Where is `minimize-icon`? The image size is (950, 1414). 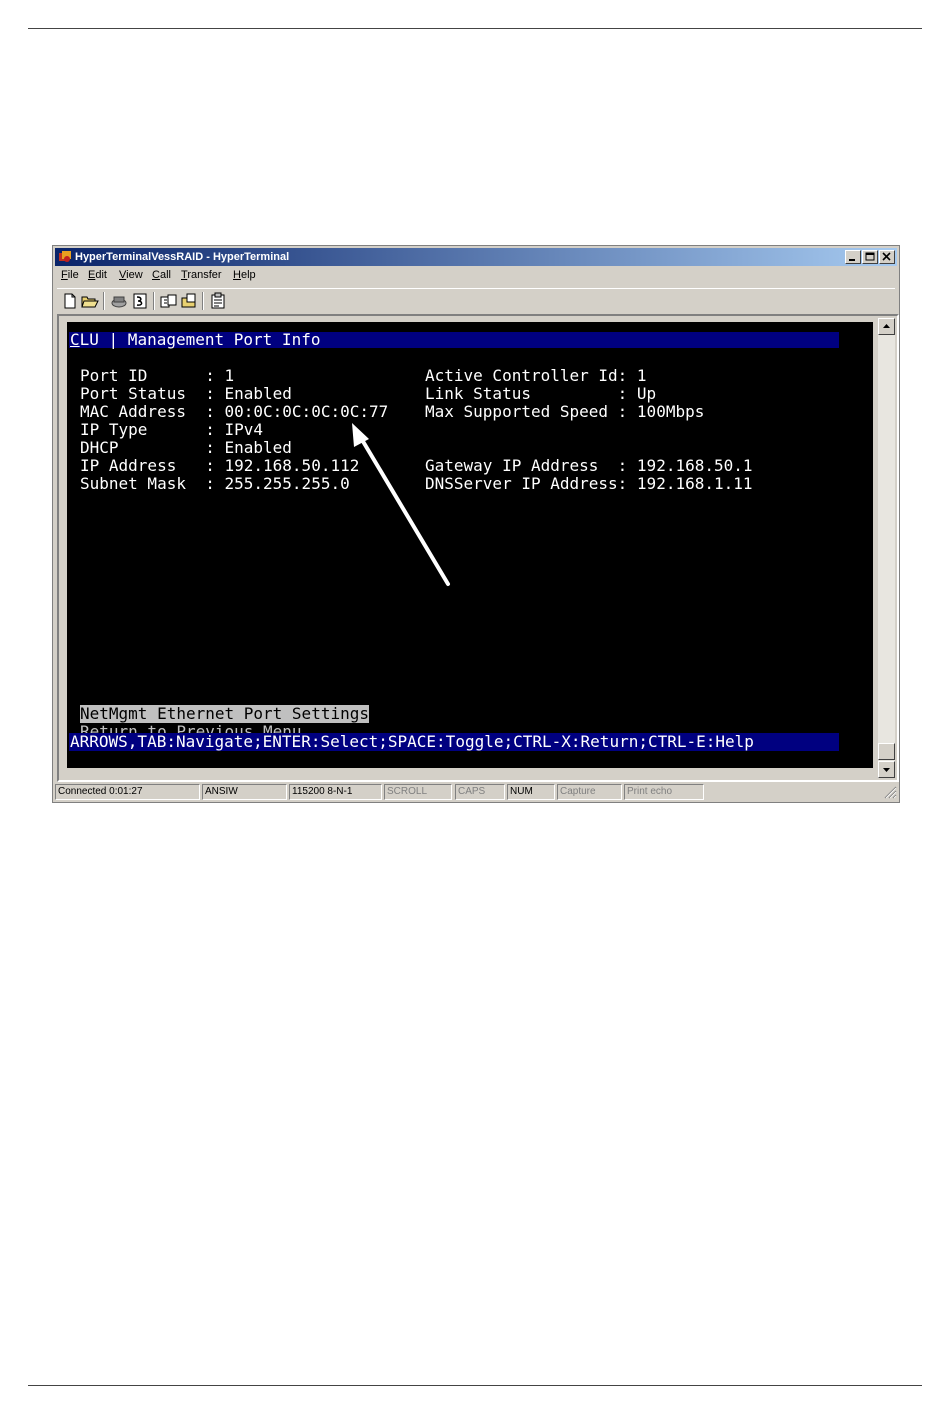
minimize-icon is located at coordinates (852, 260).